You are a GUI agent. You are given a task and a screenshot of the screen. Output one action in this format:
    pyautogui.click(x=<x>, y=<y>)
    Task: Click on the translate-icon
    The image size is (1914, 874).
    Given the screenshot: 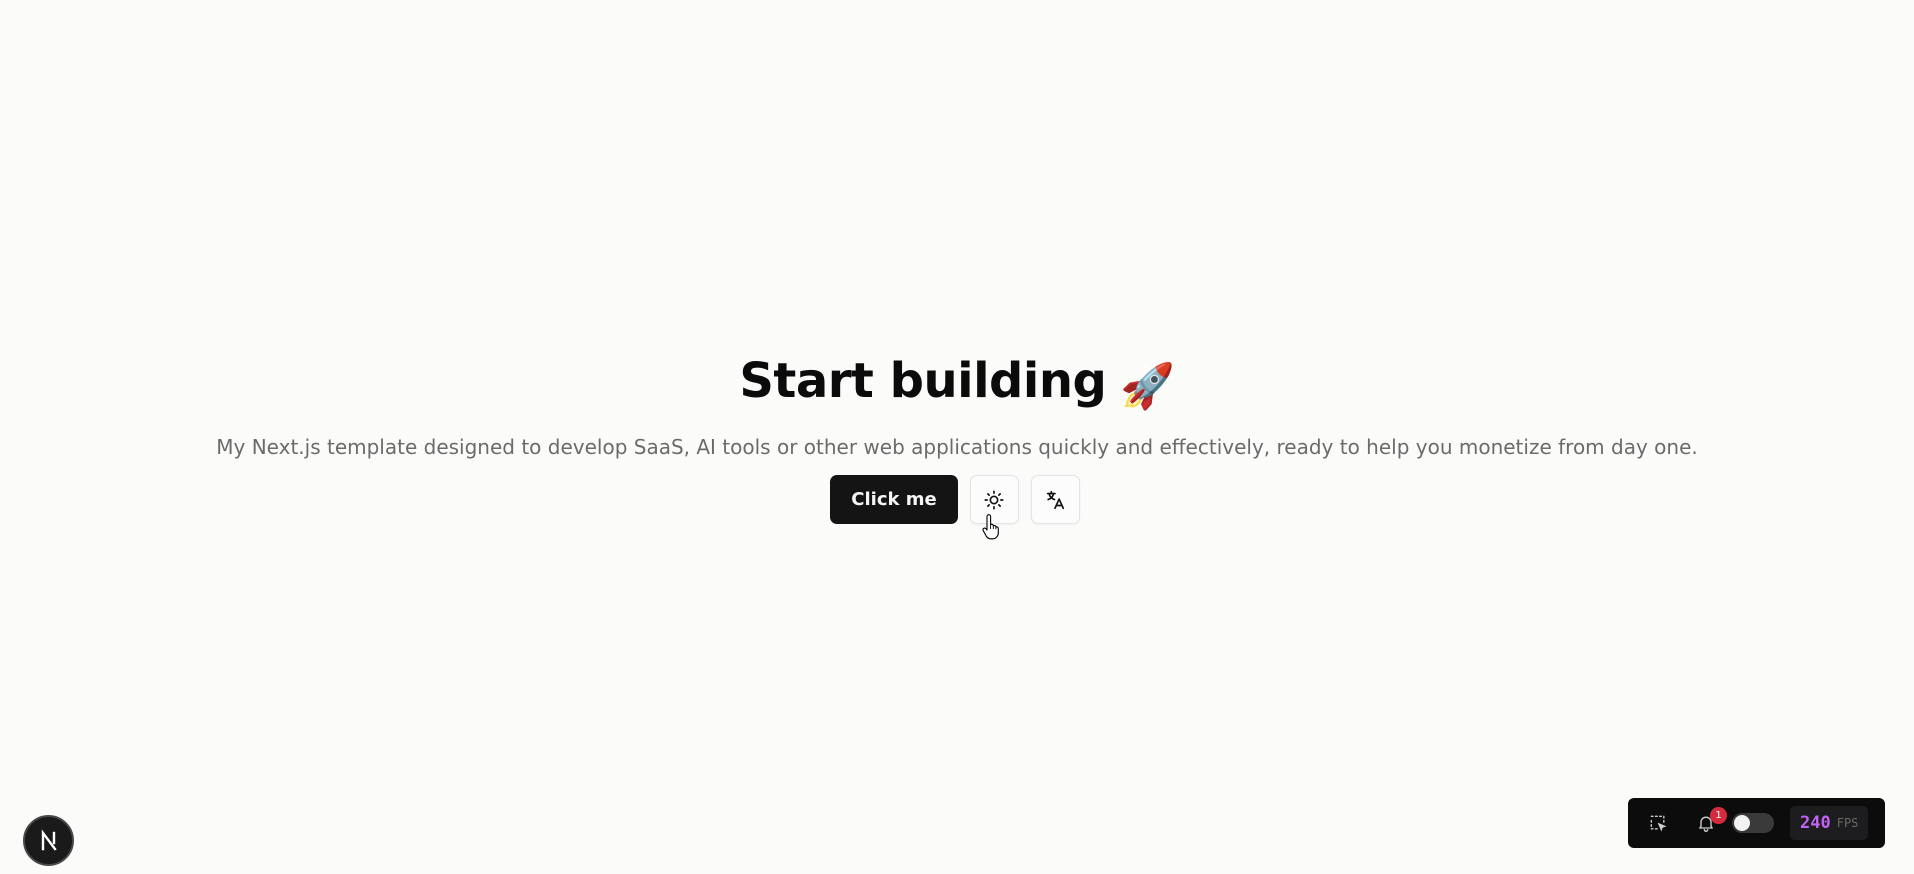 What is the action you would take?
    pyautogui.click(x=1055, y=500)
    